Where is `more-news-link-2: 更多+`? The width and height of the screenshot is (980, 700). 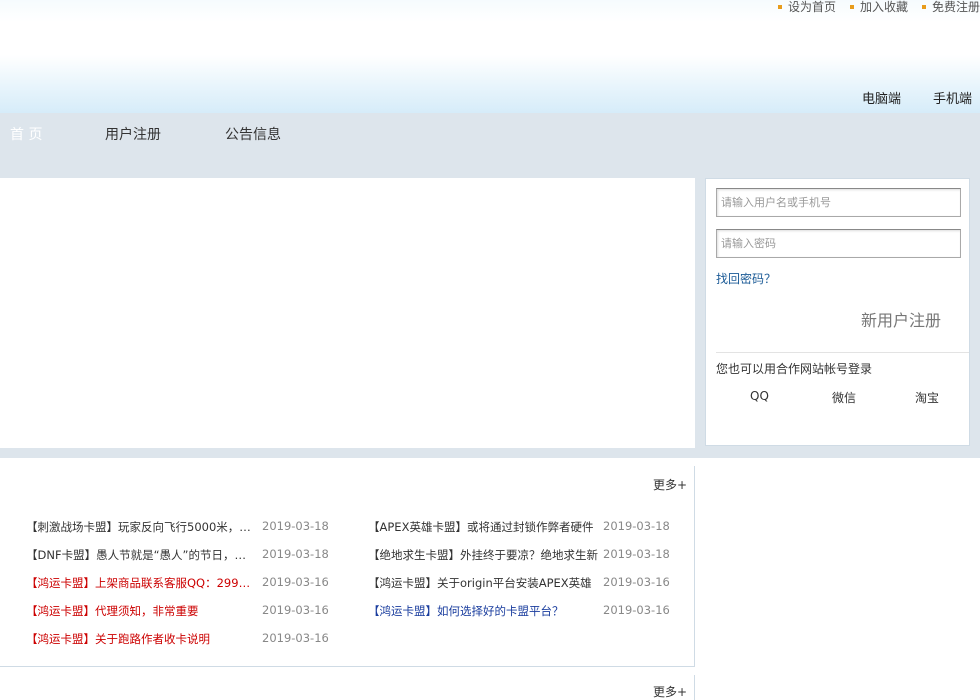
more-news-link-2: 更多+ is located at coordinates (670, 691).